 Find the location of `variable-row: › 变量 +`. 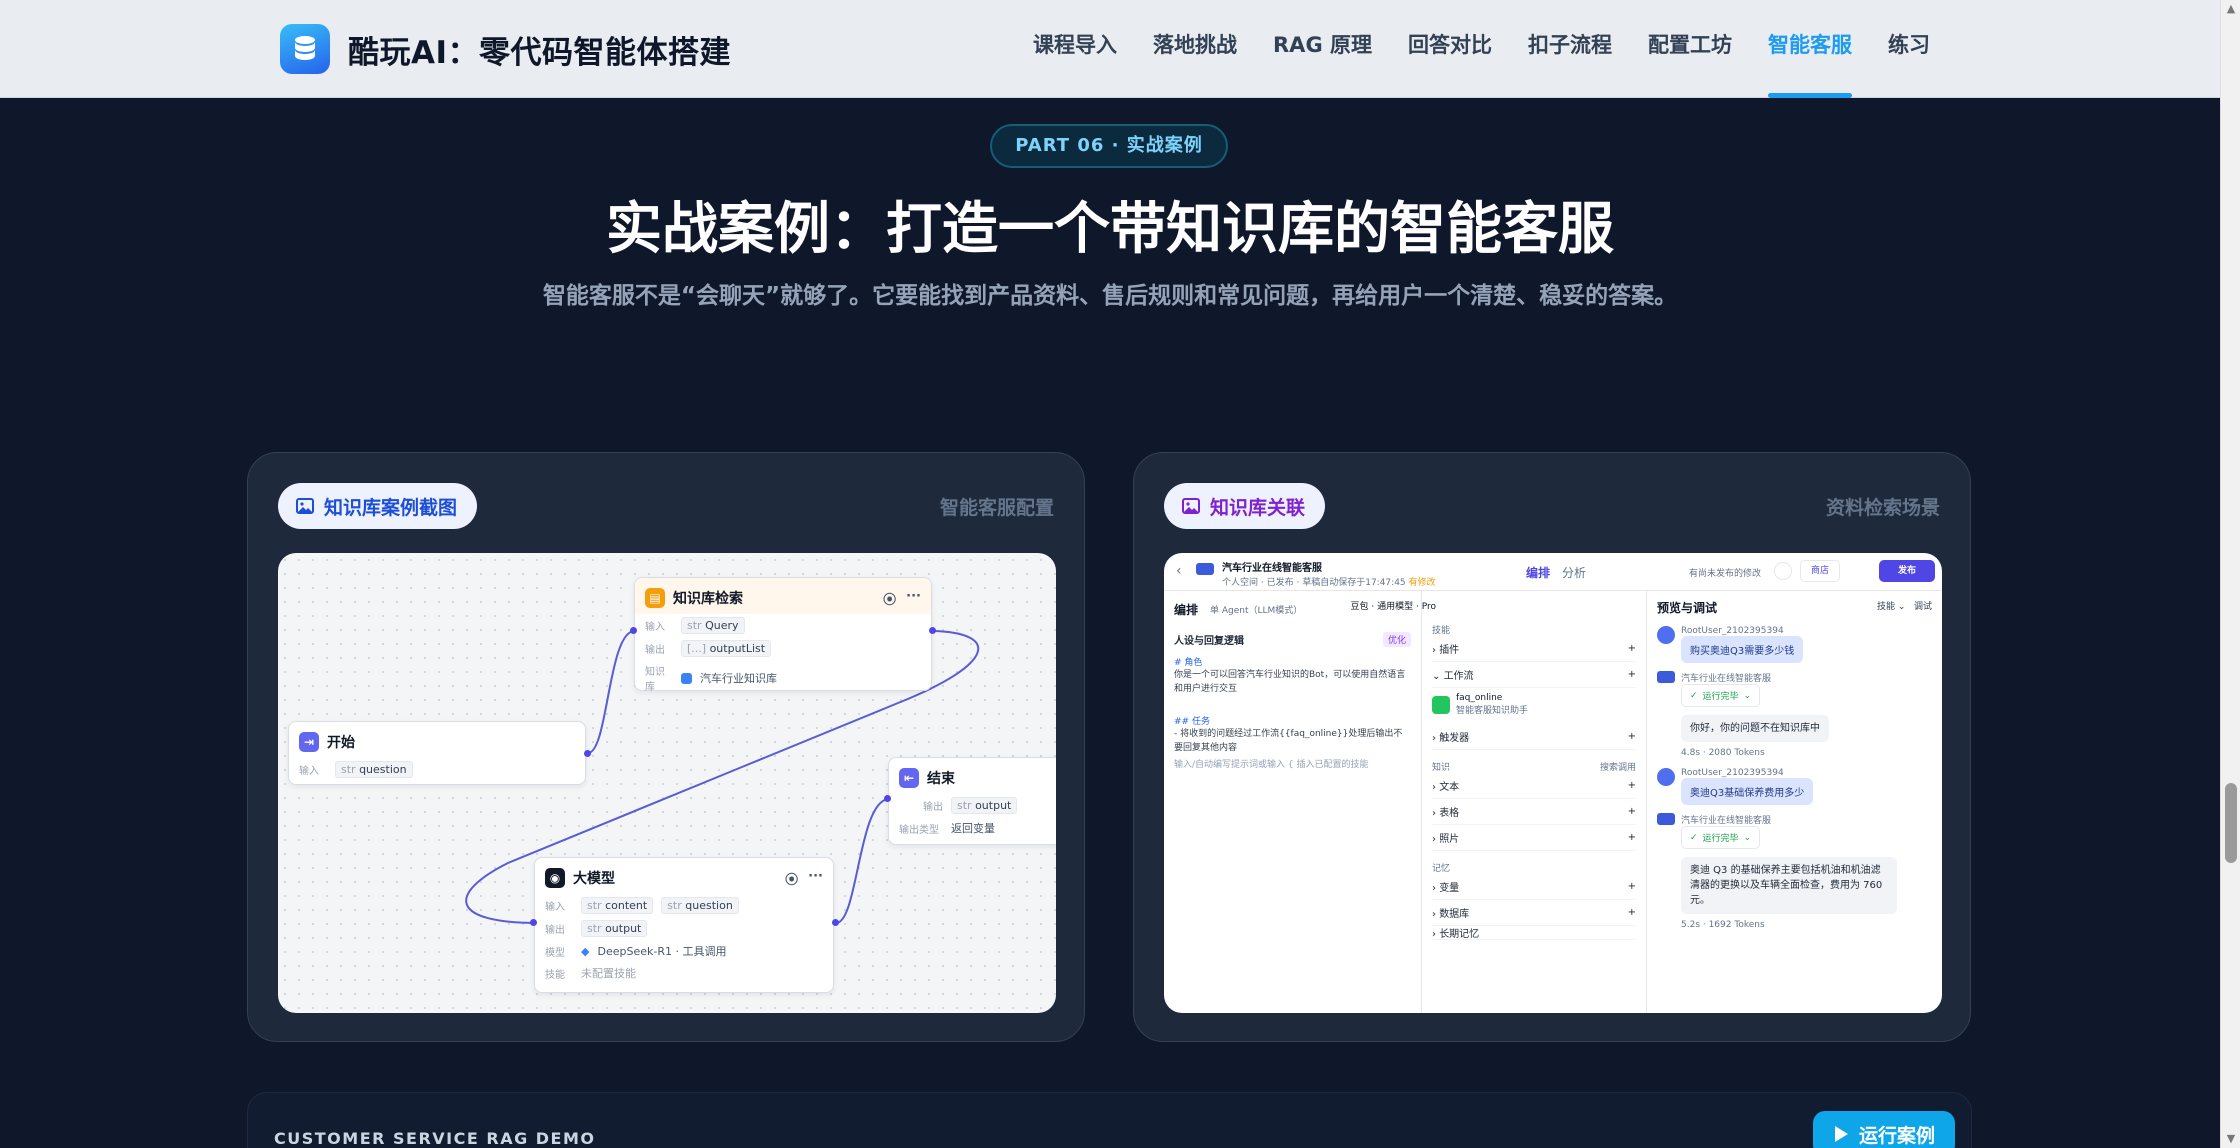

variable-row: › 变量 + is located at coordinates (1534, 887).